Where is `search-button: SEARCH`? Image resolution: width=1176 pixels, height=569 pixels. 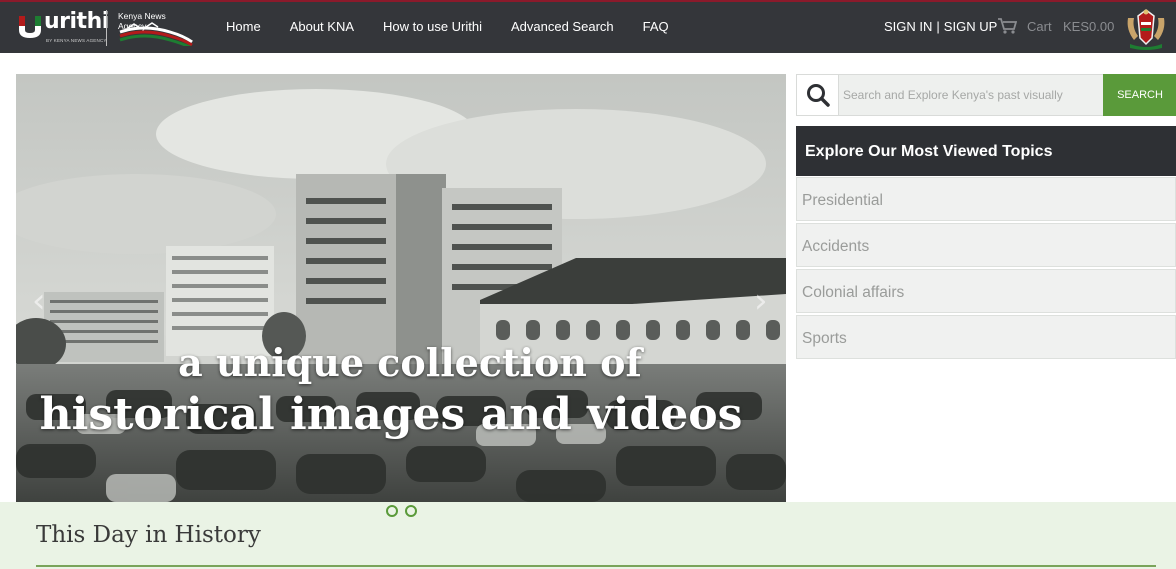 search-button: SEARCH is located at coordinates (1139, 95).